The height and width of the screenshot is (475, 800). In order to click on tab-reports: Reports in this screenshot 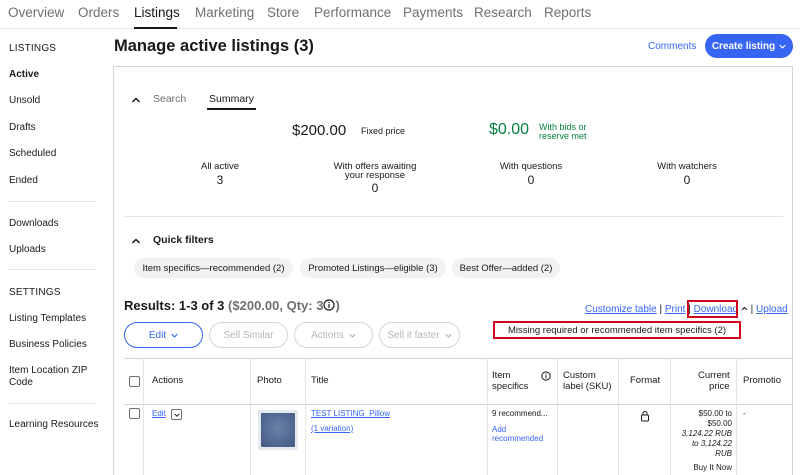, I will do `click(567, 12)`.